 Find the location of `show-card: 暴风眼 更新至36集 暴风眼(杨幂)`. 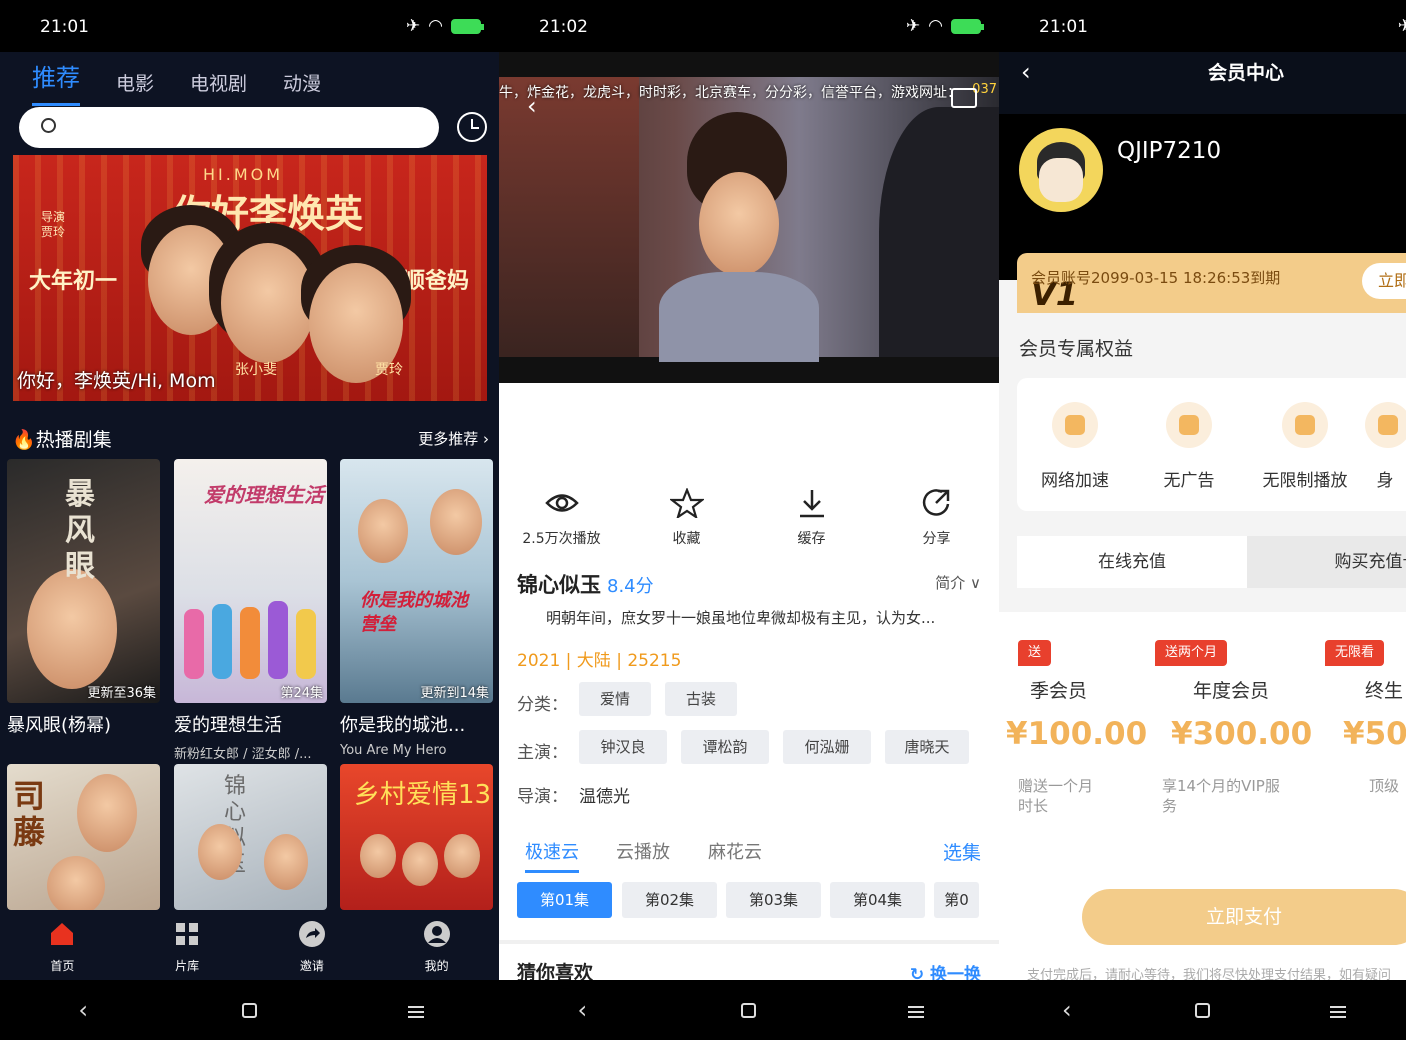

show-card: 暴风眼 更新至36集 暴风眼(杨幂) is located at coordinates (83, 601).